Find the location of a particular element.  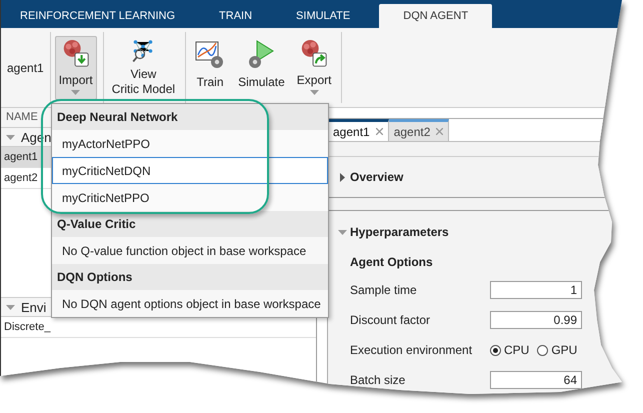

menu-section-header: Q-Value Critic is located at coordinates (190, 224).